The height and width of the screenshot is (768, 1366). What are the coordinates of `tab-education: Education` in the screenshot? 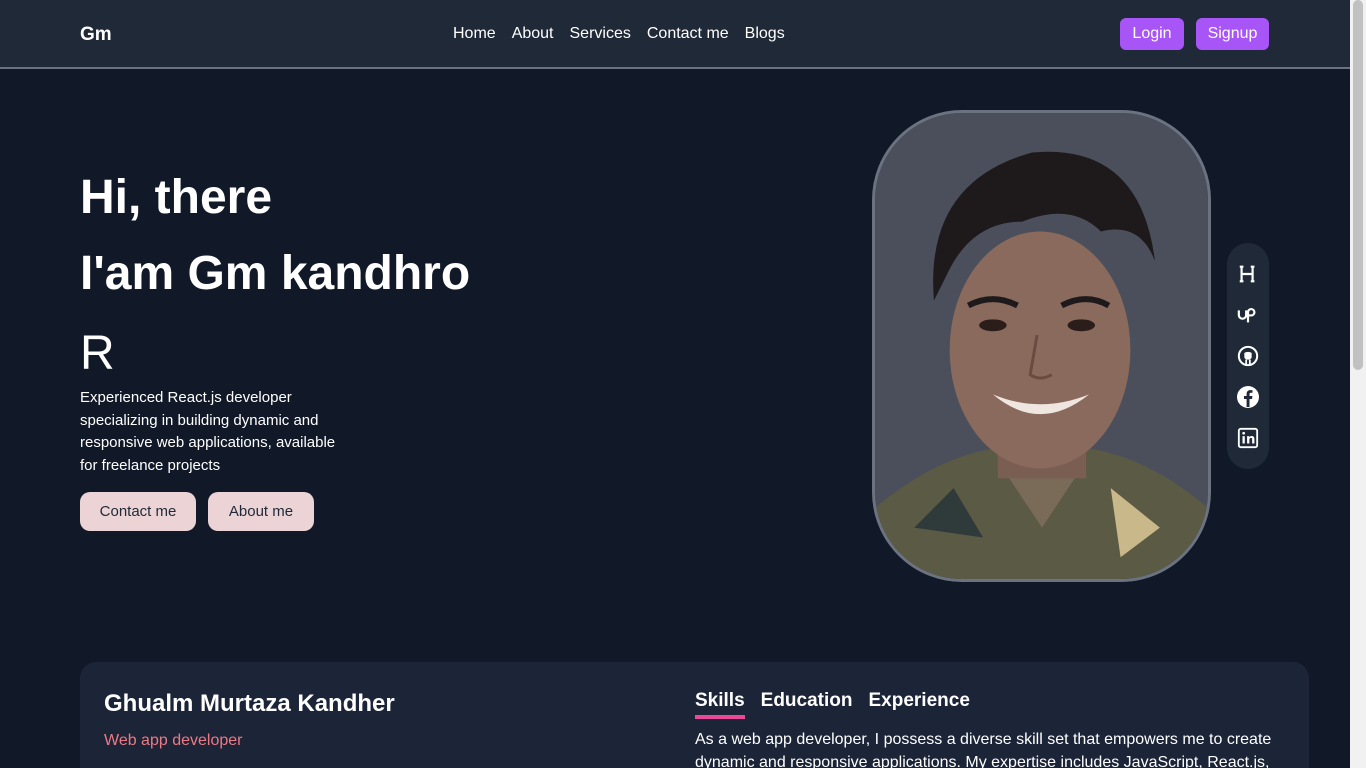 It's located at (807, 704).